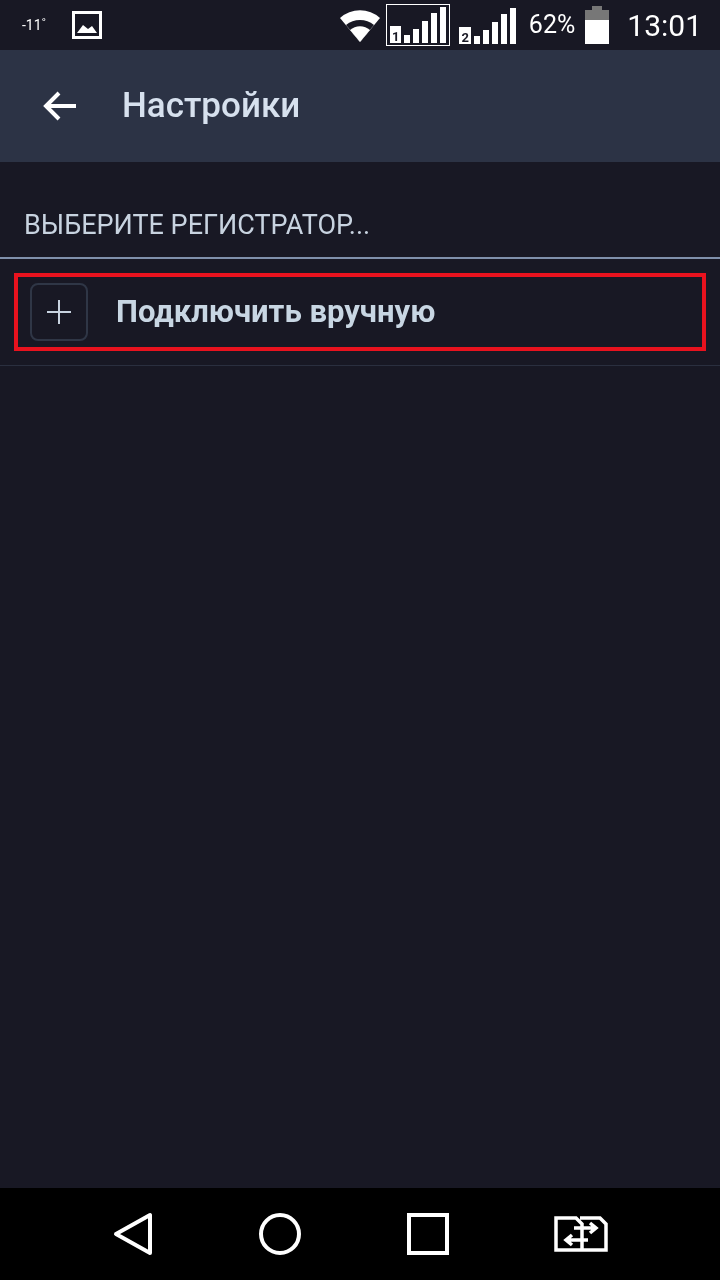 This screenshot has height=1280, width=720. Describe the element at coordinates (664, 25) in the screenshot. I see `clock: 13:01` at that location.